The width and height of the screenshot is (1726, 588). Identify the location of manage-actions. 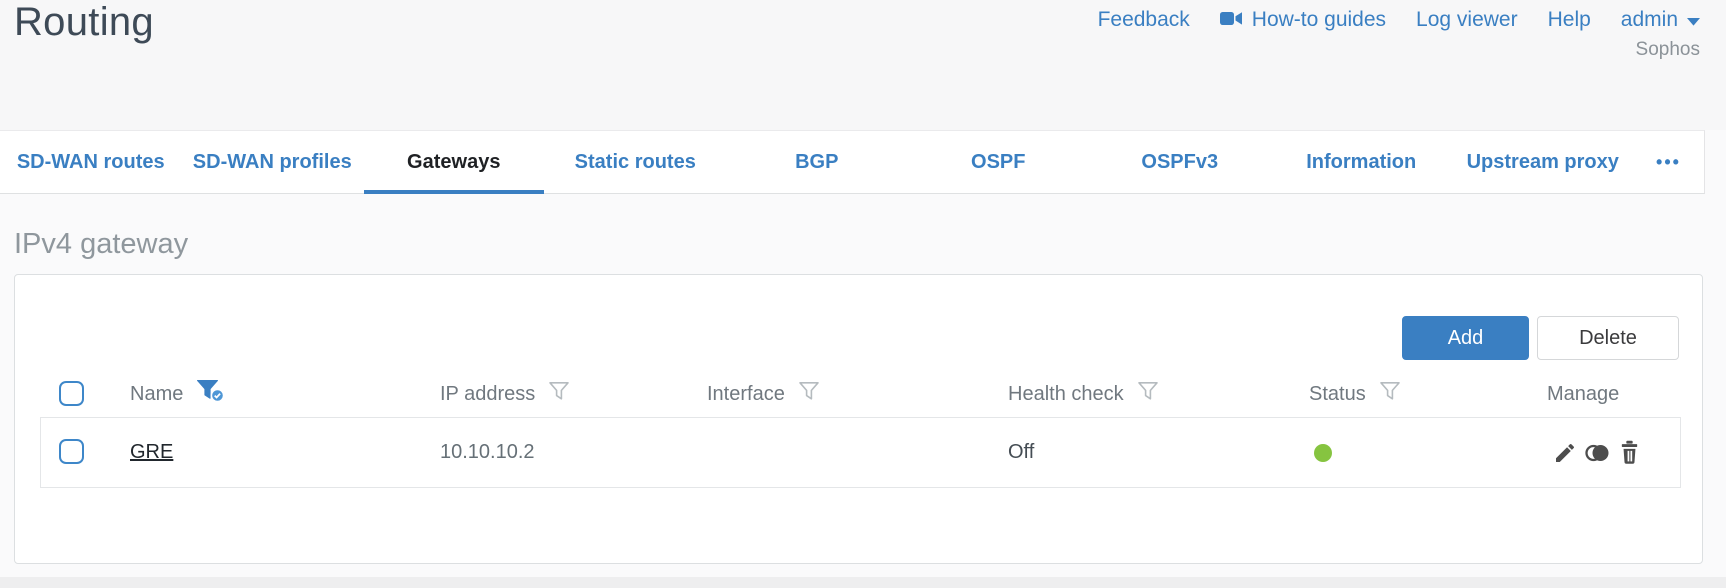
(1597, 452).